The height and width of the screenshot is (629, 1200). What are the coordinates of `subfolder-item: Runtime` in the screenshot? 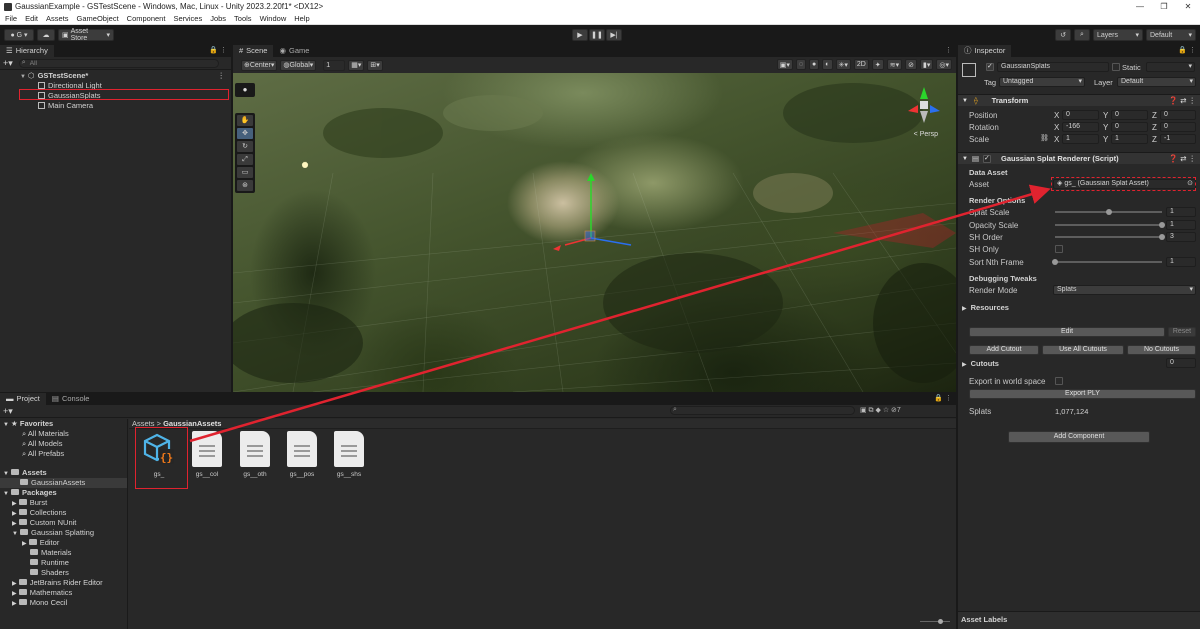 It's located at (63, 563).